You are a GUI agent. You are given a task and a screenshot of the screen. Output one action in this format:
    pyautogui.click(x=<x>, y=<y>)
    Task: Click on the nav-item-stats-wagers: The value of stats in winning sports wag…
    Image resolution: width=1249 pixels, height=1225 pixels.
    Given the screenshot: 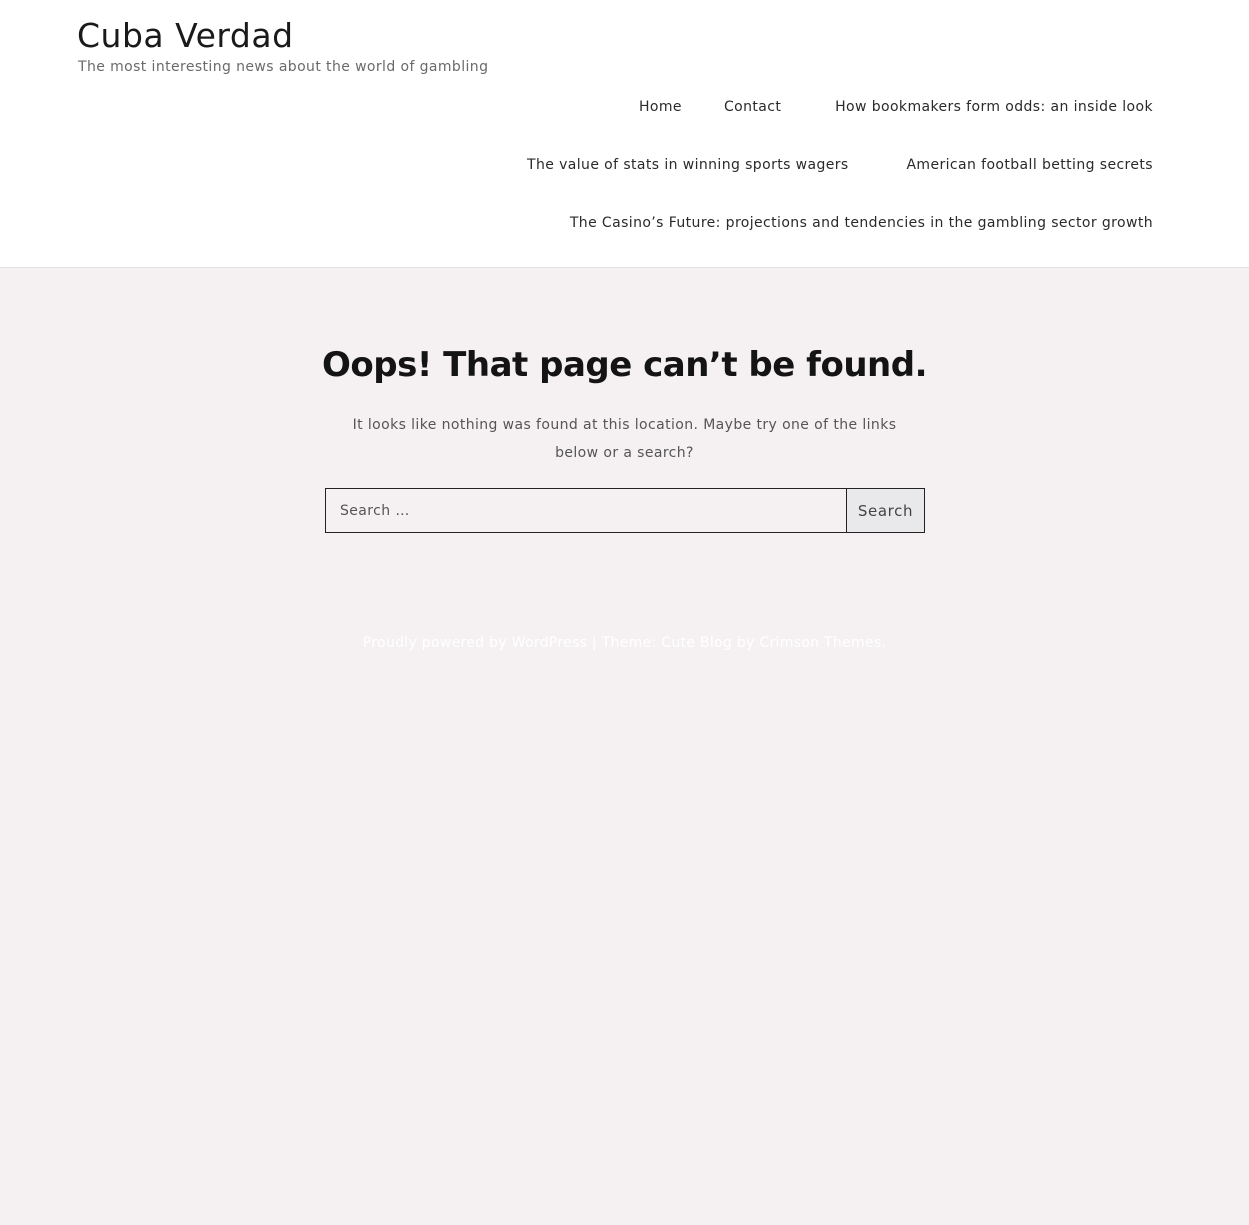 What is the action you would take?
    pyautogui.click(x=688, y=165)
    